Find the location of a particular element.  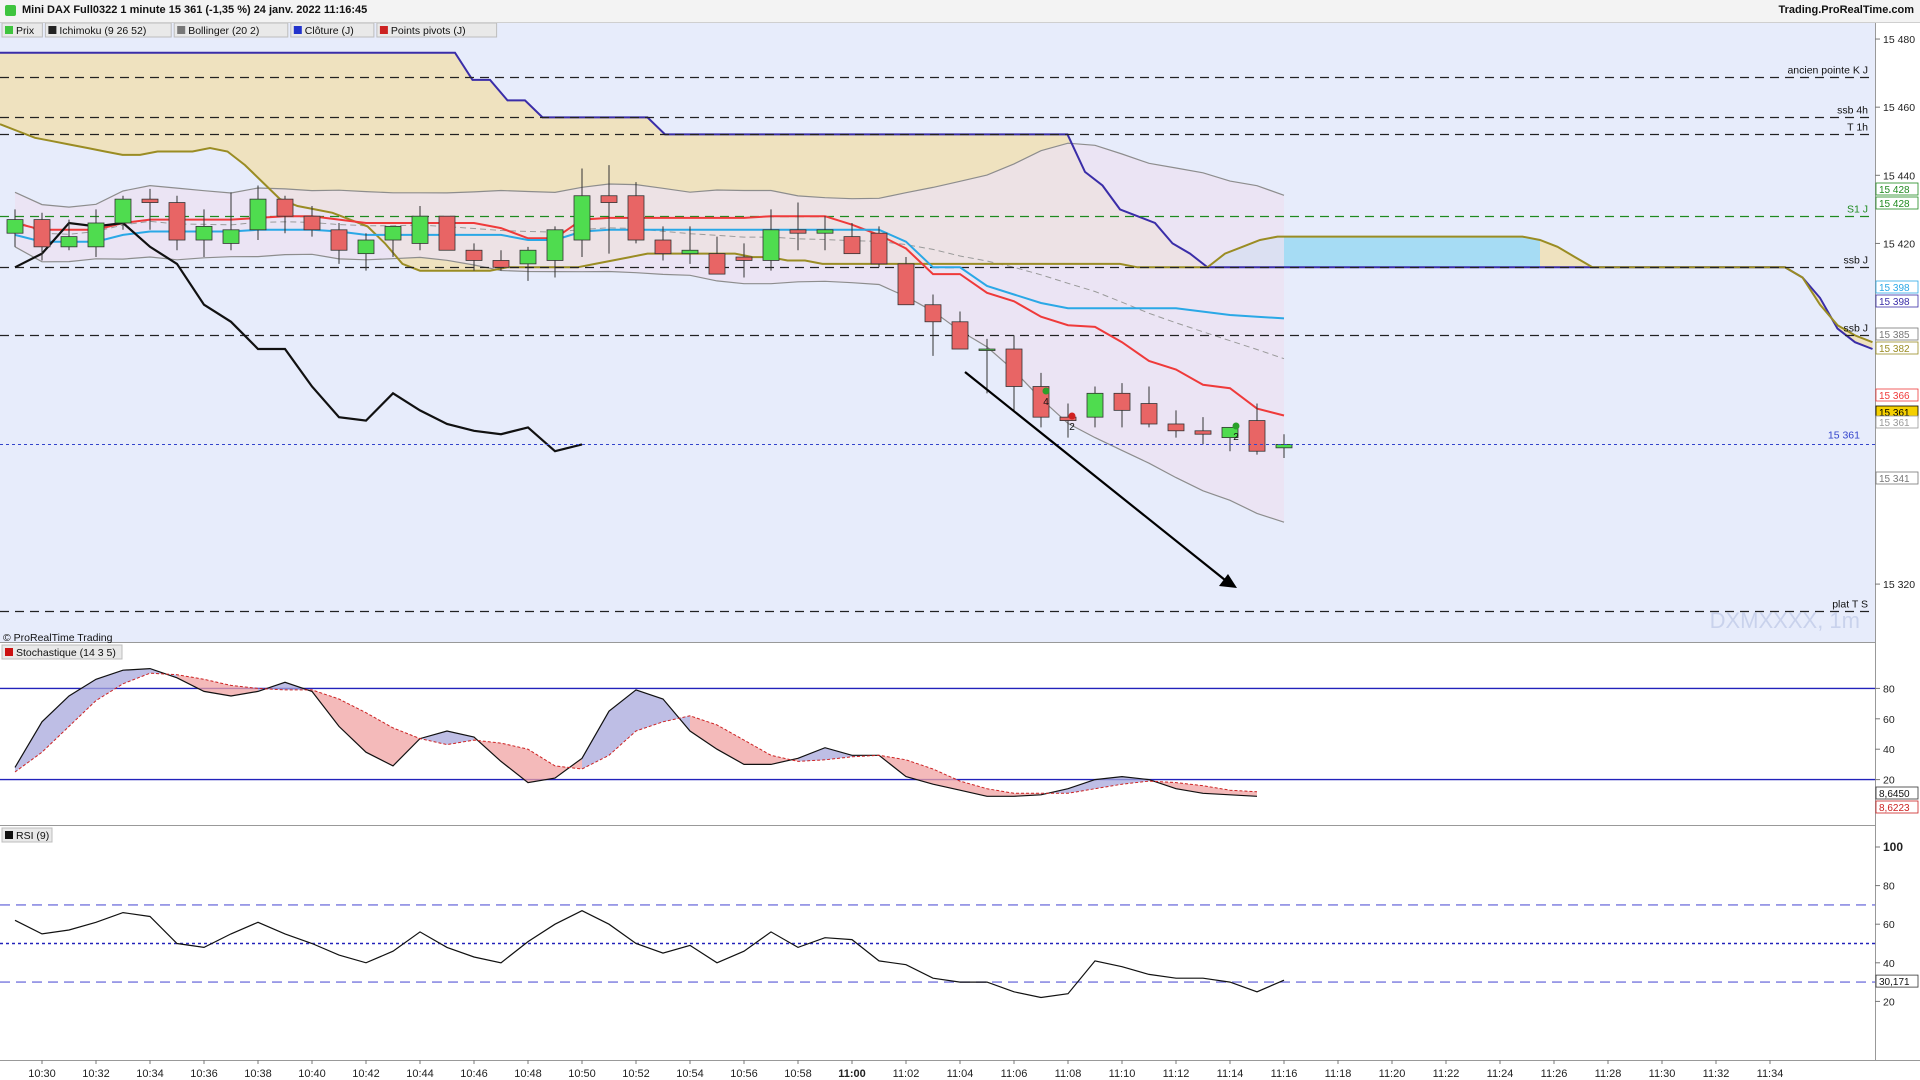

time-axis-label: 10:34 is located at coordinates (150, 1074).